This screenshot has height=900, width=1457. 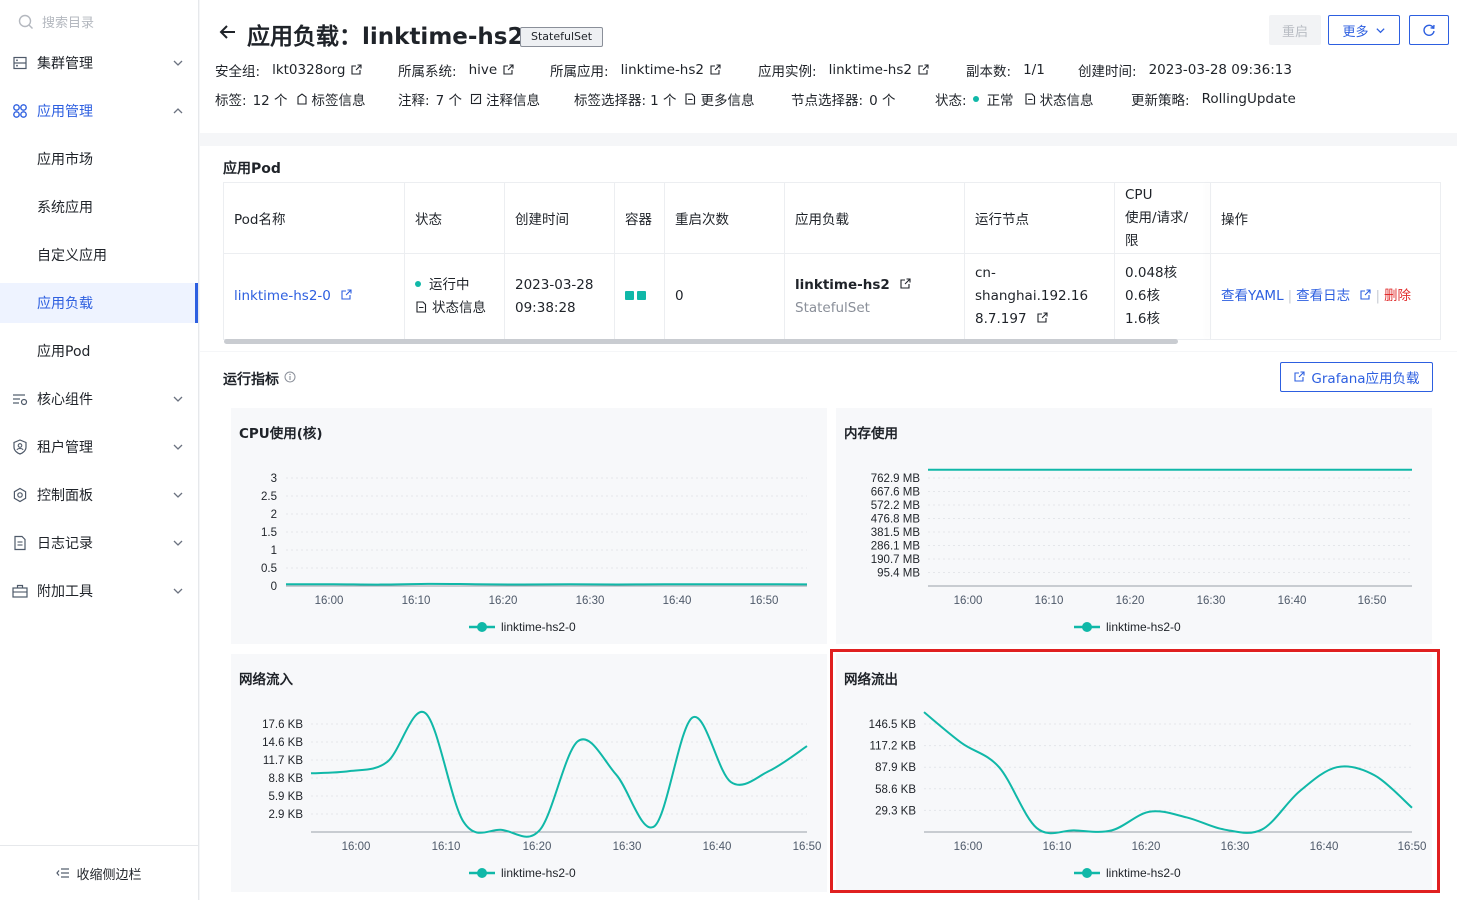 I want to click on y-tick-label: 667.6 MB, so click(x=896, y=493).